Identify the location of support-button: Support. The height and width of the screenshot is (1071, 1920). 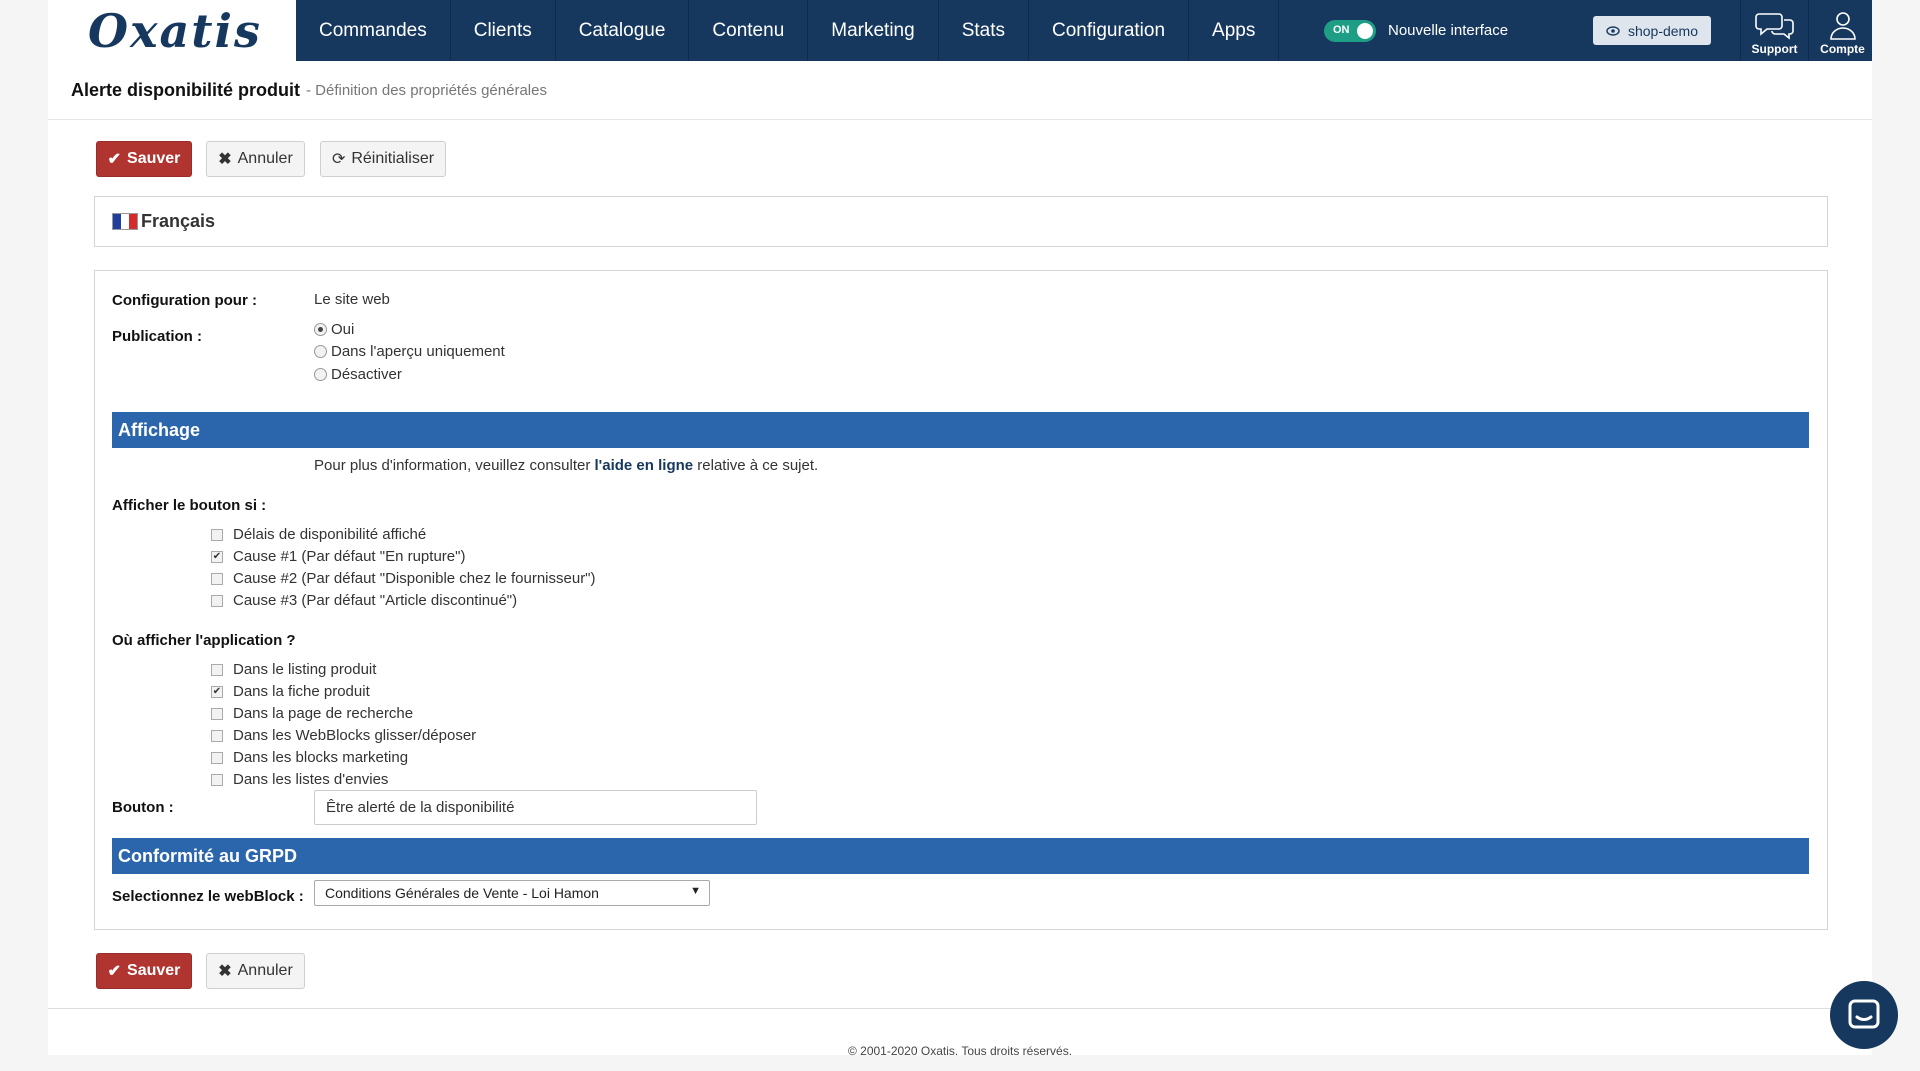
(1774, 30).